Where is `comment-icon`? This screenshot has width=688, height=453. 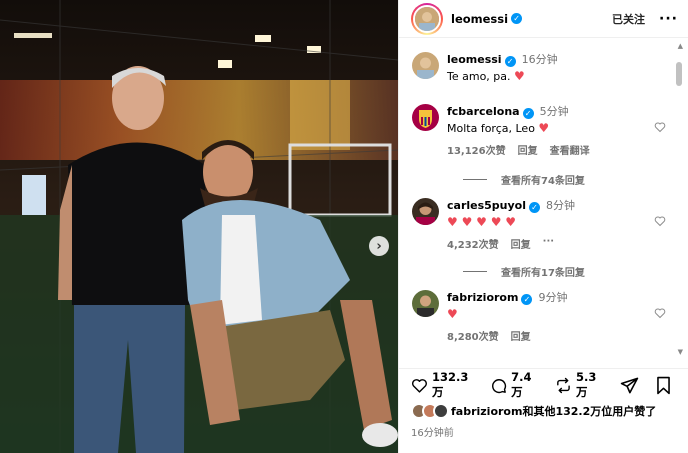 comment-icon is located at coordinates (499, 385).